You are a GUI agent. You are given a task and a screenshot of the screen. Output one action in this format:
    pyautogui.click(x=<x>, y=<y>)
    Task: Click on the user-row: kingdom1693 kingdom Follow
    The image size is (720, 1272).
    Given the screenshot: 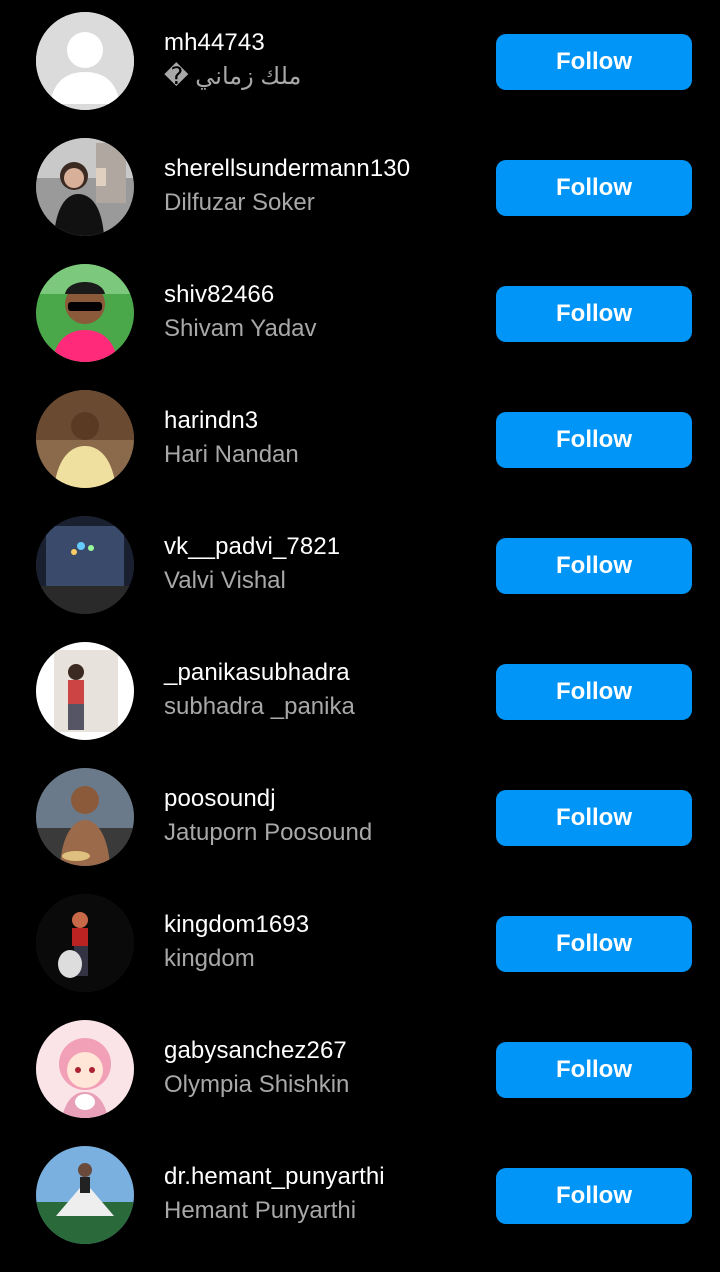 What is the action you would take?
    pyautogui.click(x=360, y=957)
    